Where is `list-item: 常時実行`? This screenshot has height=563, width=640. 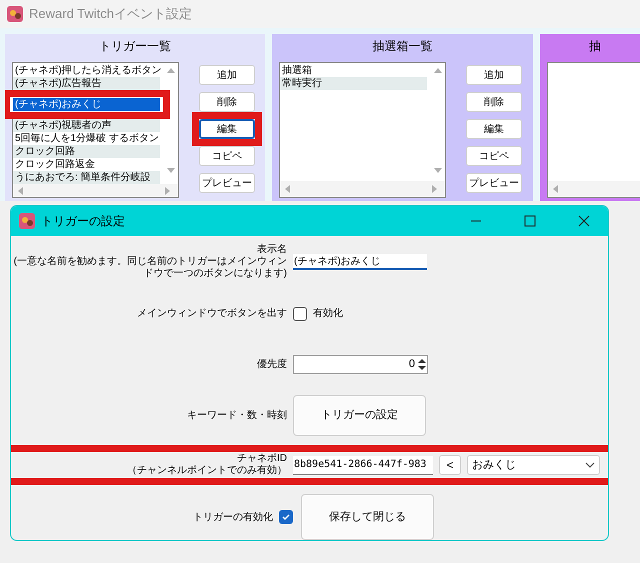
list-item: 常時実行 is located at coordinates (353, 83).